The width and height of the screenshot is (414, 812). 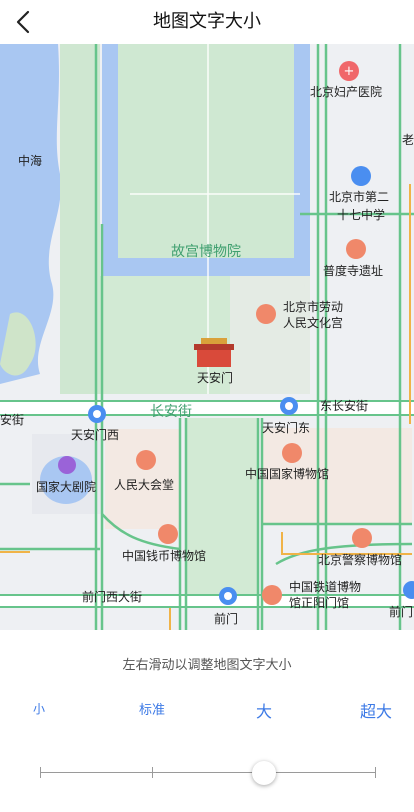 I want to click on nav-bar: 地图文字大小, so click(x=207, y=22).